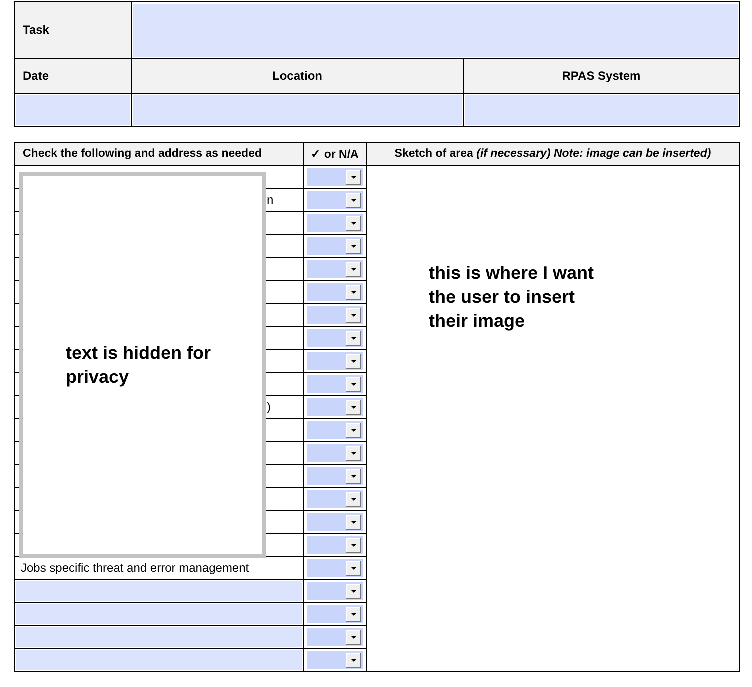 Image resolution: width=752 pixels, height=687 pixels. What do you see at coordinates (73, 30) in the screenshot?
I see `task-label: Task` at bounding box center [73, 30].